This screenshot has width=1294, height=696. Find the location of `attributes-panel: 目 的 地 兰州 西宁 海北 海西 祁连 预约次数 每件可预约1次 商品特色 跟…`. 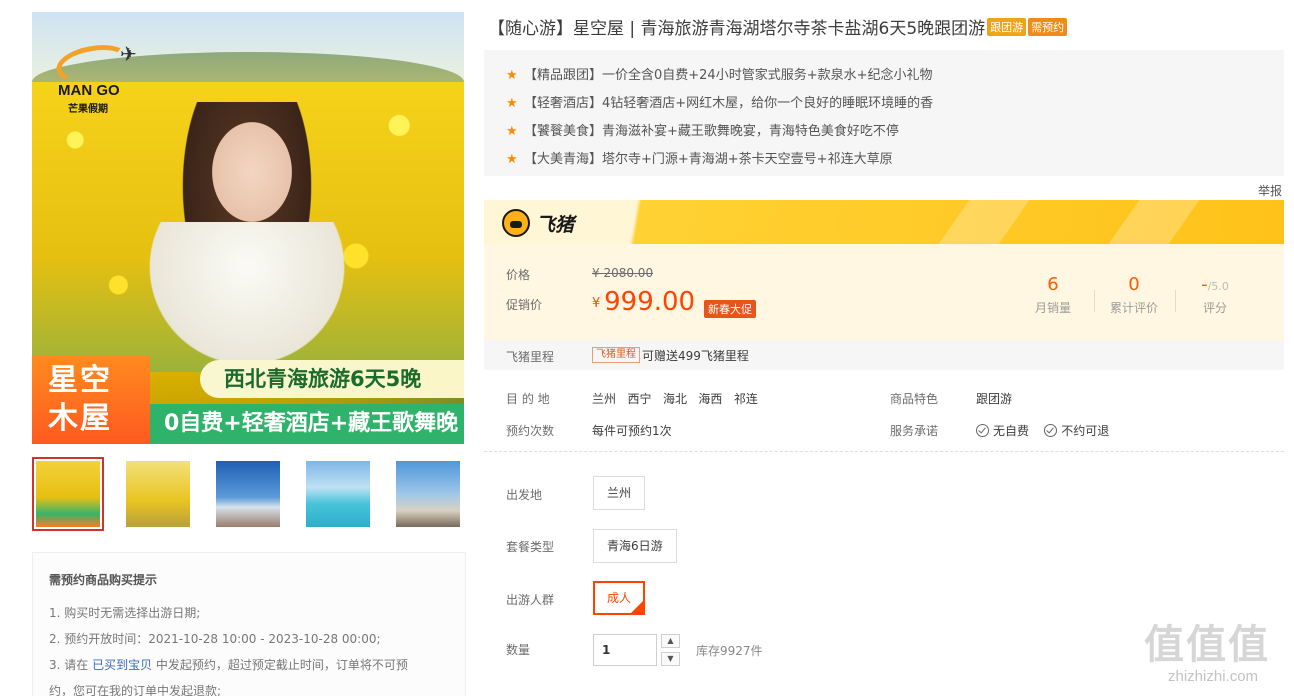

attributes-panel: 目 的 地 兰州 西宁 海北 海西 祁连 预约次数 每件可预约1次 商品特色 跟… is located at coordinates (884, 416).